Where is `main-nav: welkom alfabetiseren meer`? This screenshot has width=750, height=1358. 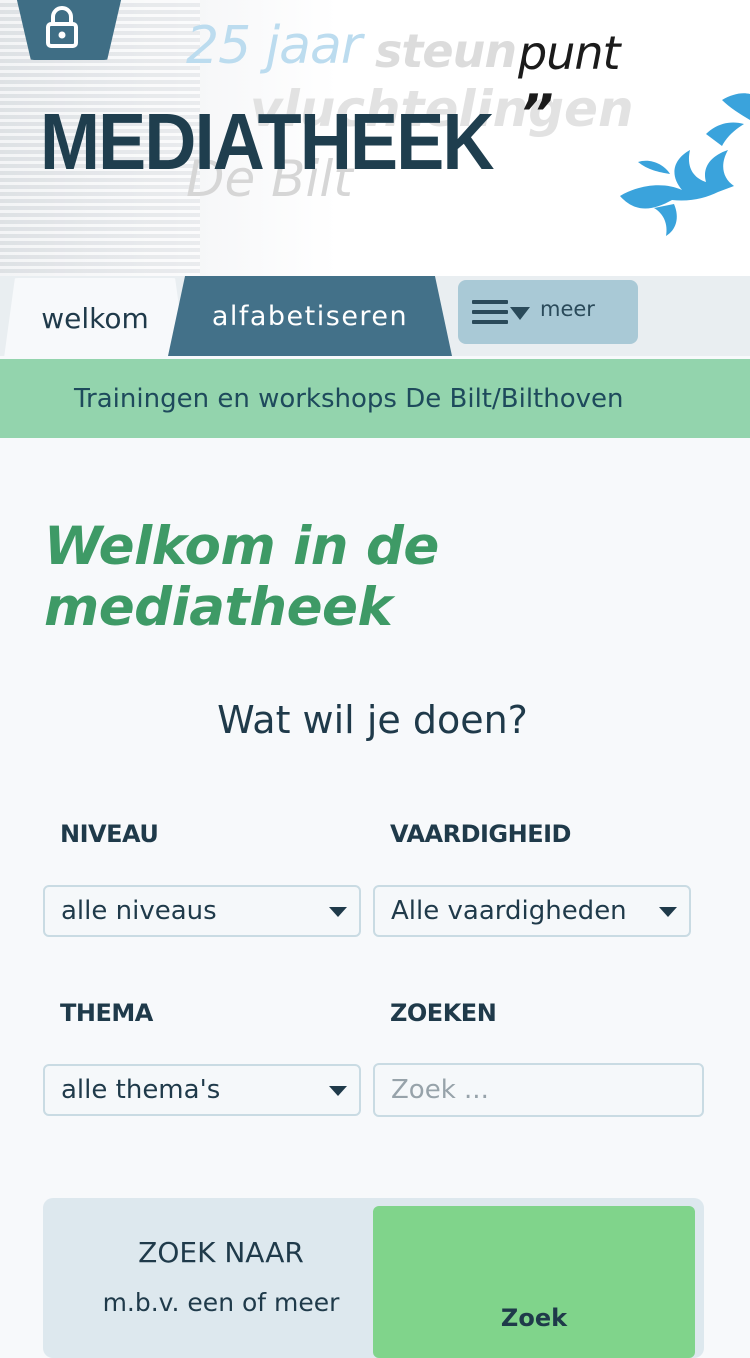
main-nav: welkom alfabetiseren meer is located at coordinates (375, 317).